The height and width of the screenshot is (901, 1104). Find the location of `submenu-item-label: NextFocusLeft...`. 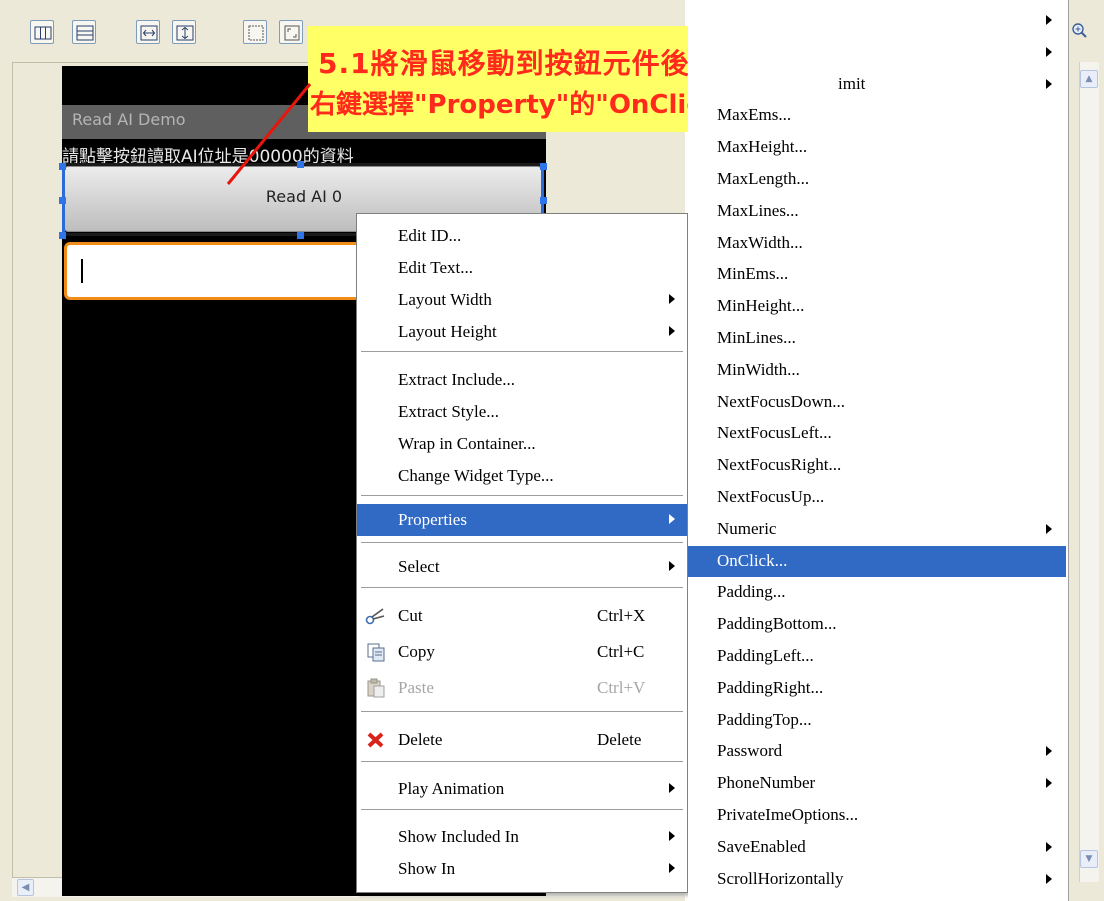

submenu-item-label: NextFocusLeft... is located at coordinates (774, 433).